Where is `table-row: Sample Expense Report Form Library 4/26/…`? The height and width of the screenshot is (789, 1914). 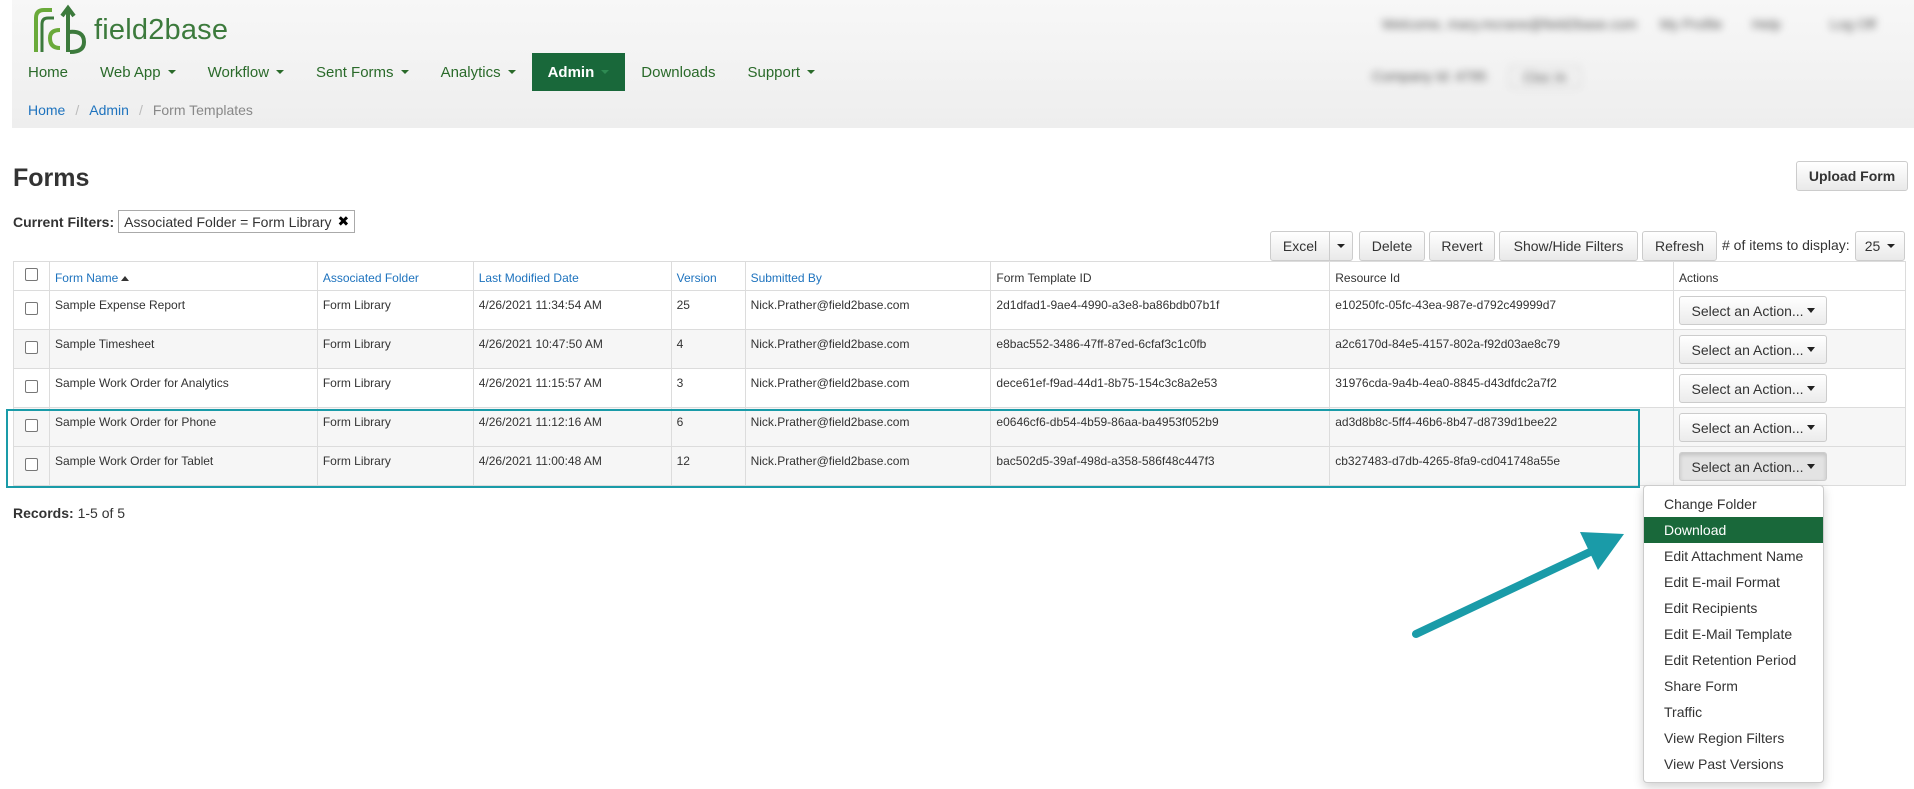 table-row: Sample Expense Report Form Library 4/26/… is located at coordinates (959, 310).